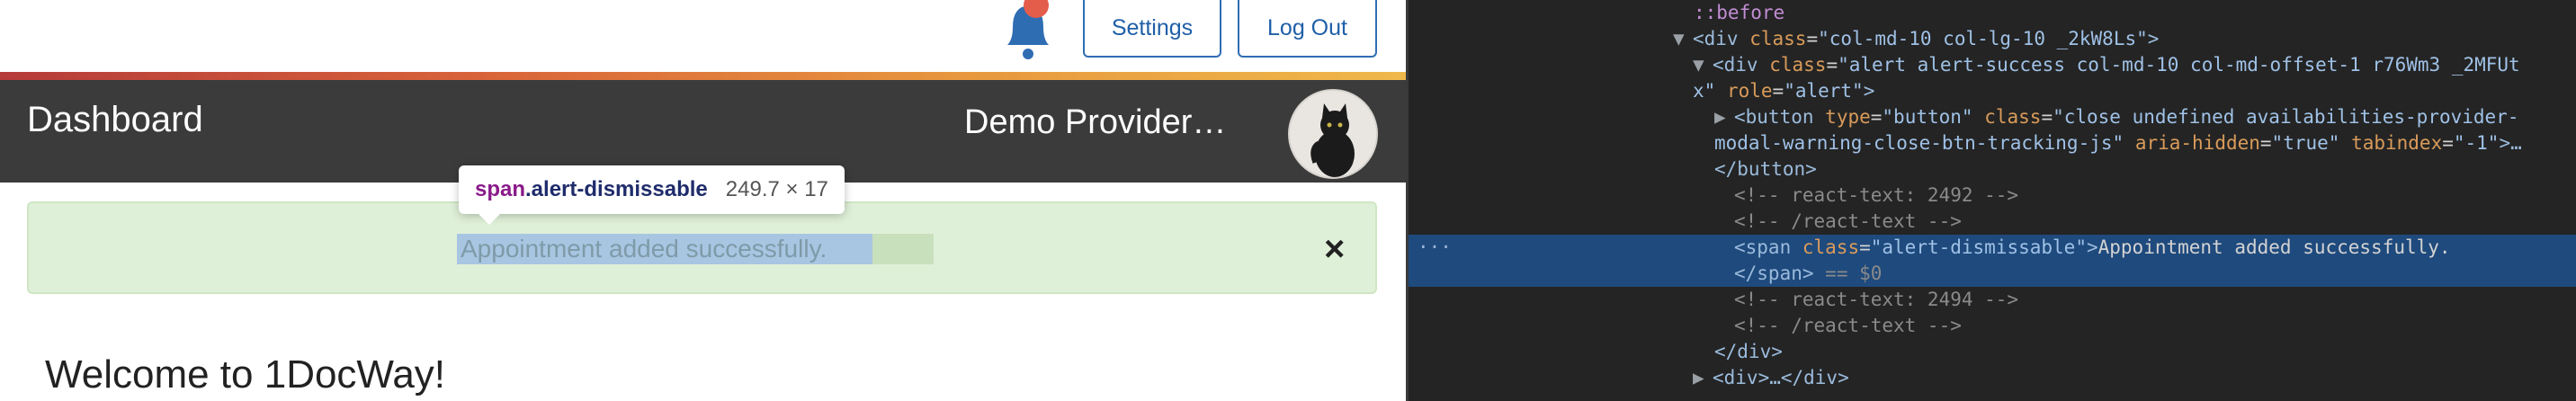  Describe the element at coordinates (2305, 143) in the screenshot. I see `dom-attr-value: "true"` at that location.